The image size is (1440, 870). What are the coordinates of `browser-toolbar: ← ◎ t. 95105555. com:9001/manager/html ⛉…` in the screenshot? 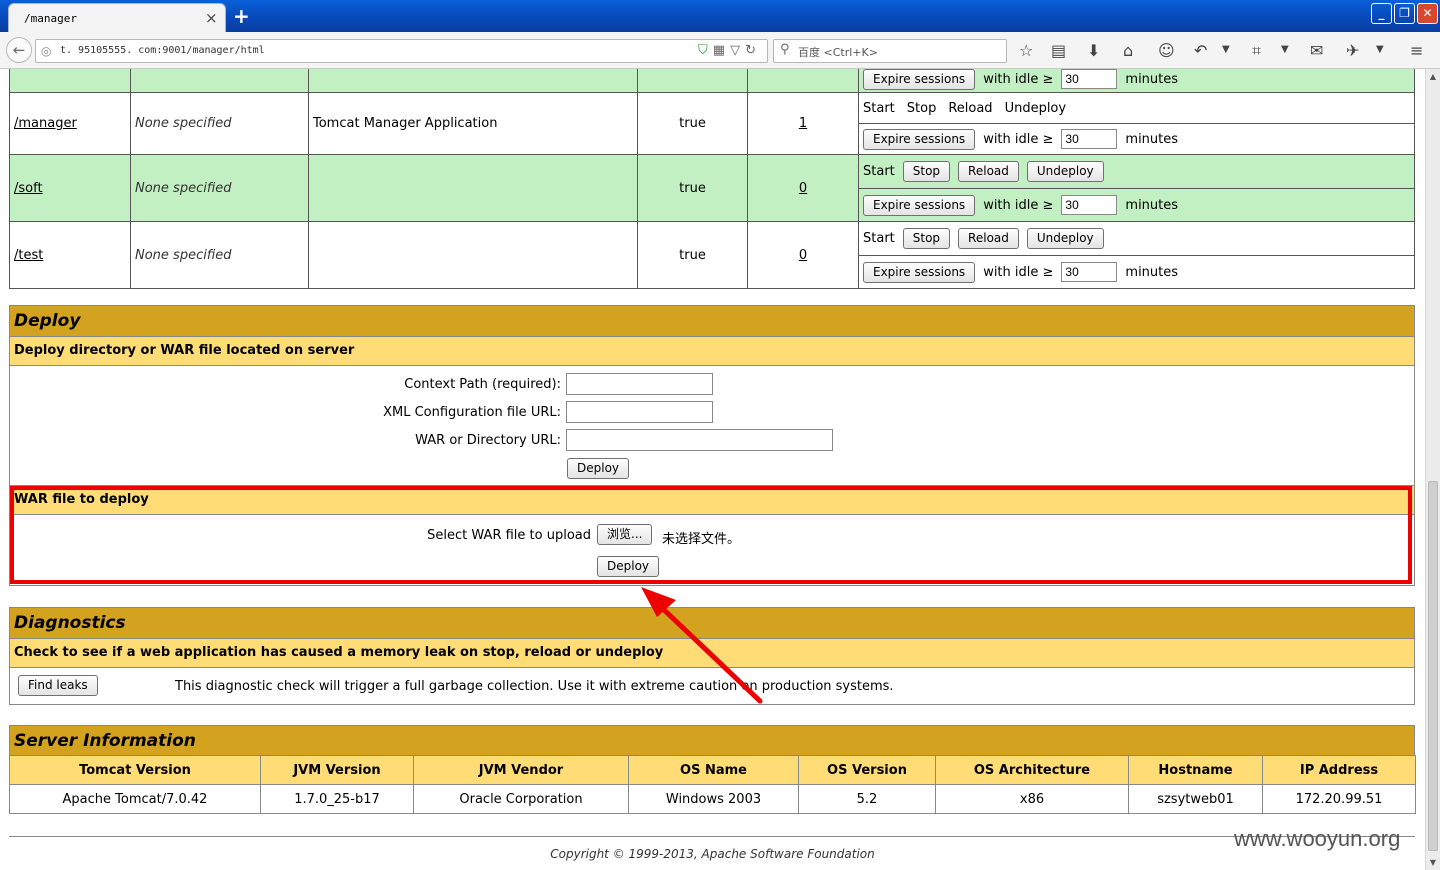 It's located at (720, 50).